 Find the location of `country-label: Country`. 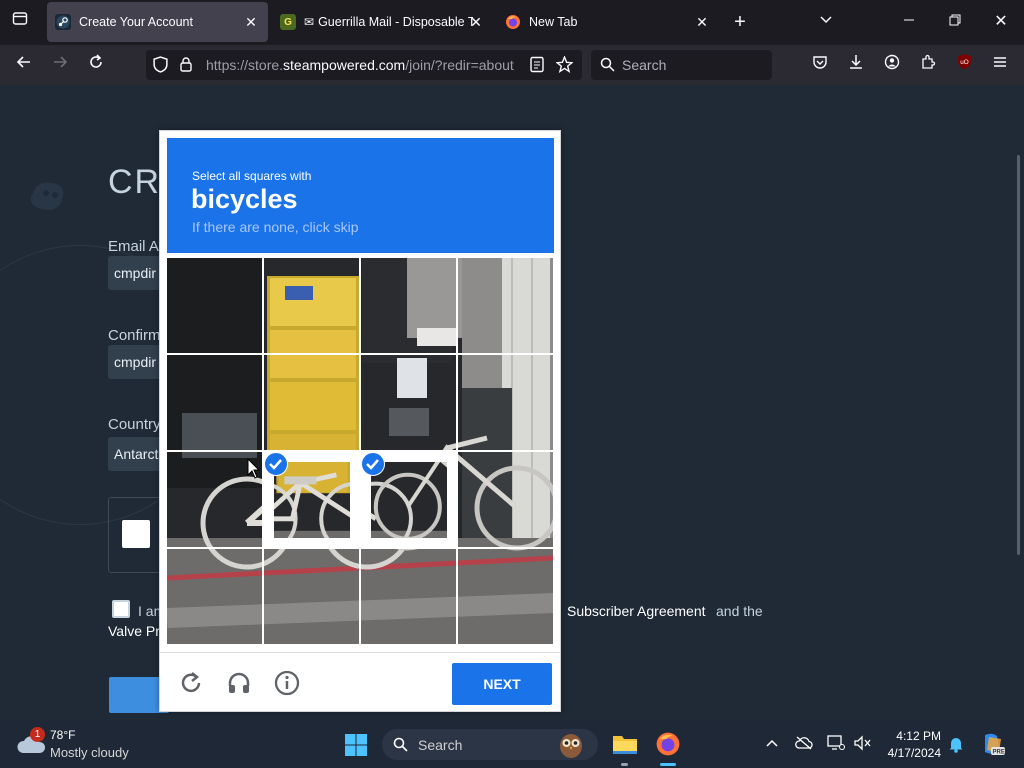

country-label: Country is located at coordinates (134, 424).